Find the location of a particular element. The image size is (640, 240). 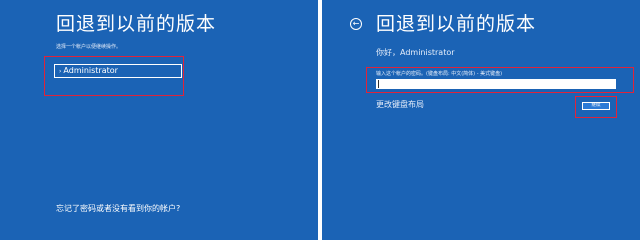

password-field is located at coordinates (496, 84).